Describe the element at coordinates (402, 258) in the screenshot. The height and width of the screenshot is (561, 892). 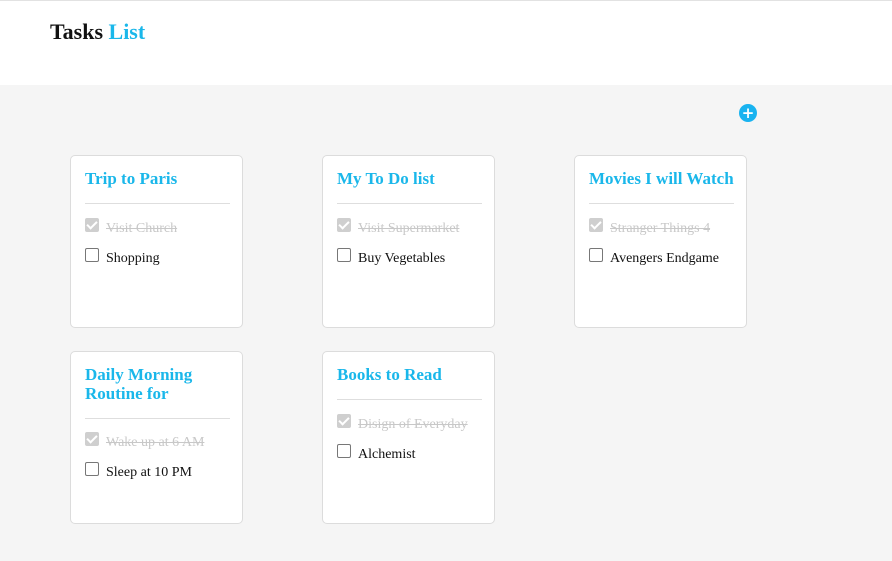
I see `task-label: Buy Vegetables` at that location.